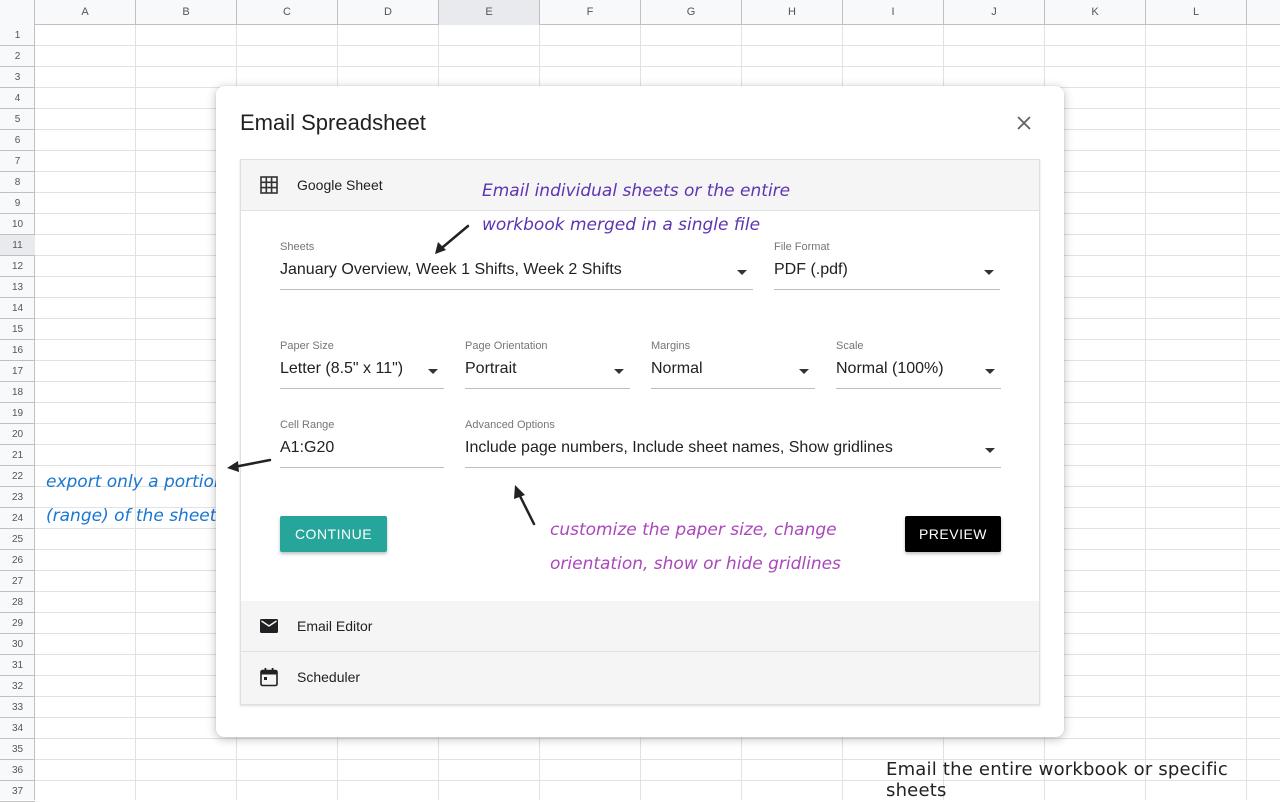 The width and height of the screenshot is (1280, 802). Describe the element at coordinates (342, 368) in the screenshot. I see `paper-size-value: Letter (8.5" x 11")` at that location.